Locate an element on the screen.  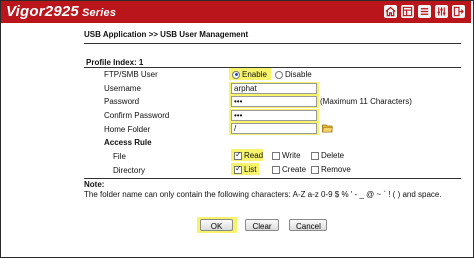
breadcrumb: USB Application >> USB User Management is located at coordinates (166, 34).